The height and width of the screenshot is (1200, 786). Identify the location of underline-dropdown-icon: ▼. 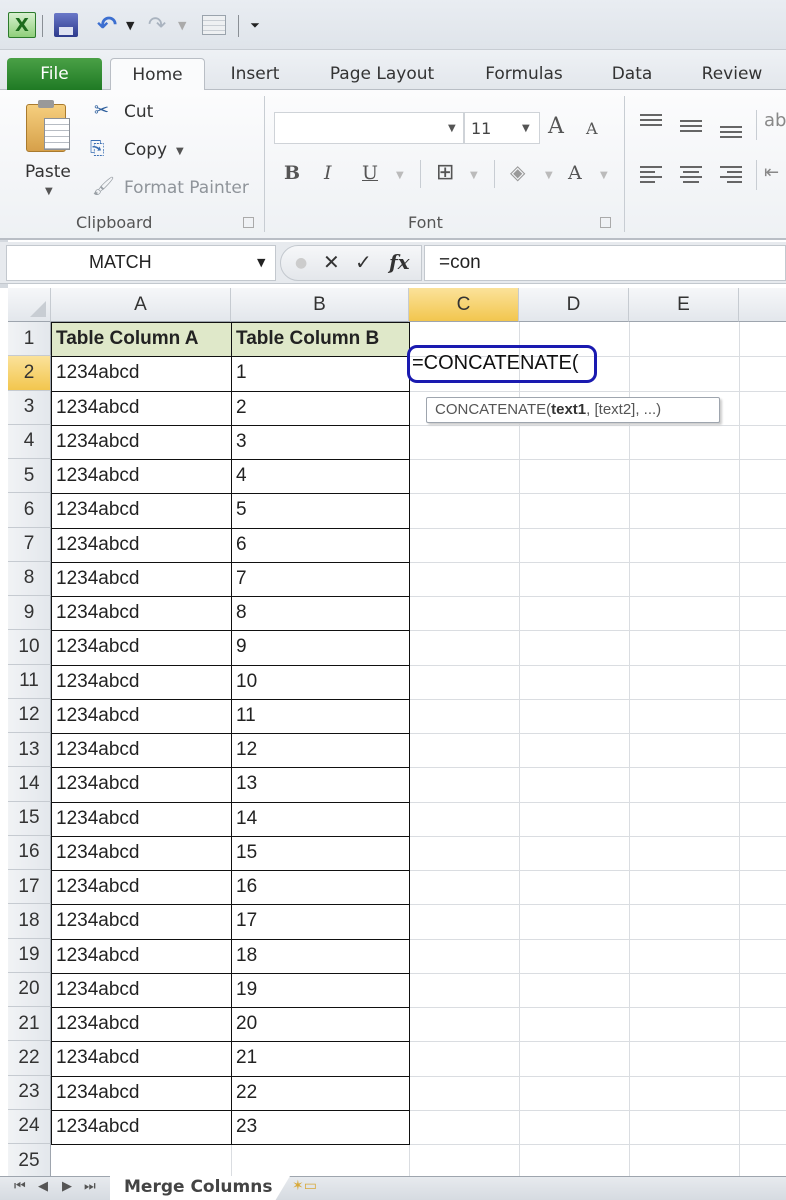
(400, 175).